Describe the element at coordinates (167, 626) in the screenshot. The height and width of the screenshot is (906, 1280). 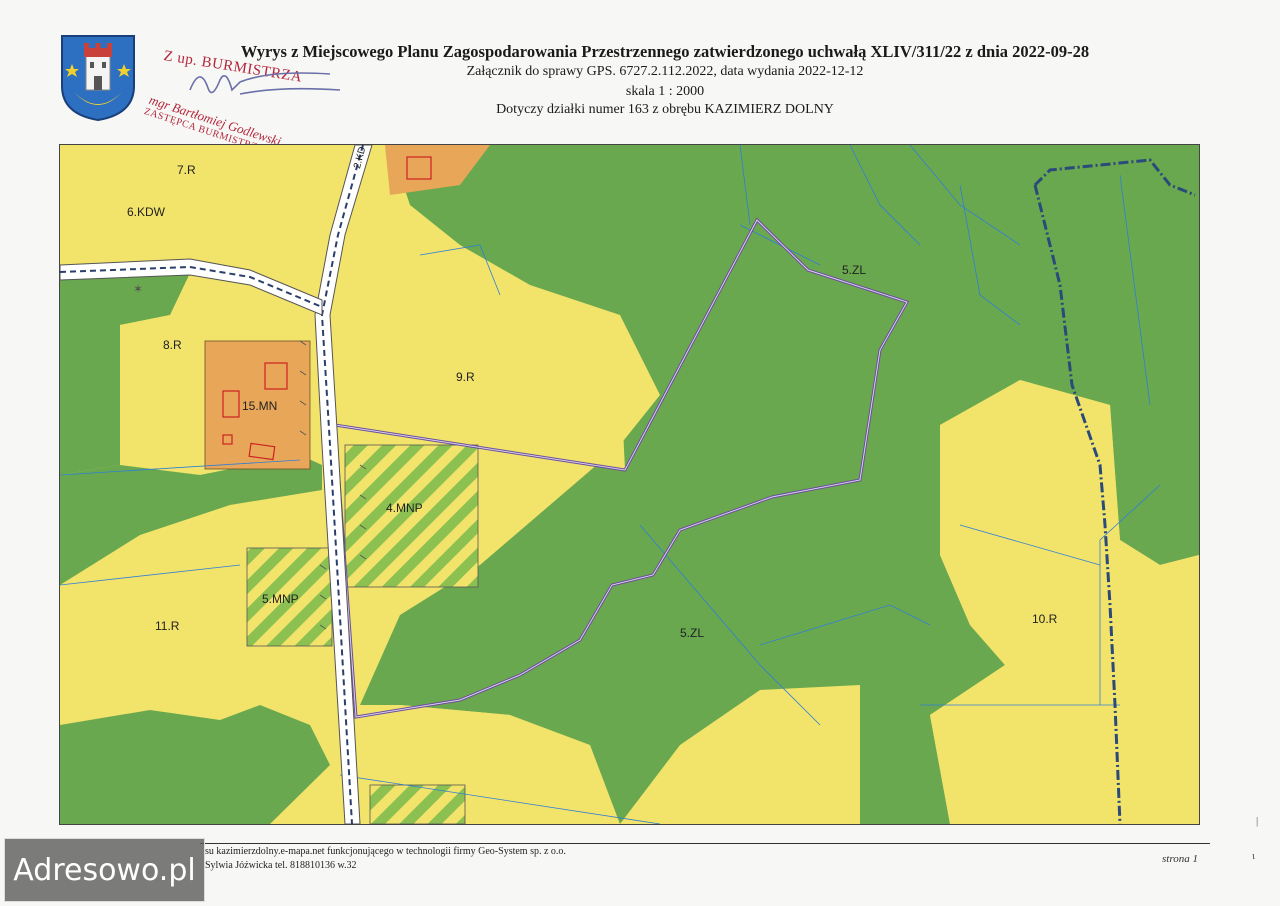
I see `zone-label-11r: 11.R` at that location.